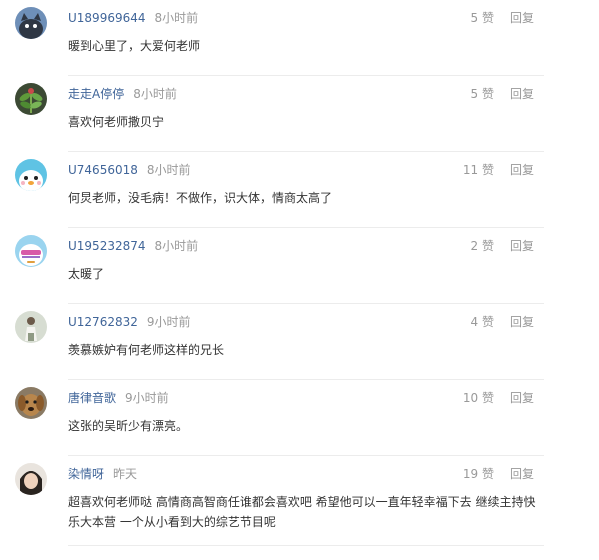 This screenshot has height=560, width=599. I want to click on username-link: 走走A停停, so click(96, 94).